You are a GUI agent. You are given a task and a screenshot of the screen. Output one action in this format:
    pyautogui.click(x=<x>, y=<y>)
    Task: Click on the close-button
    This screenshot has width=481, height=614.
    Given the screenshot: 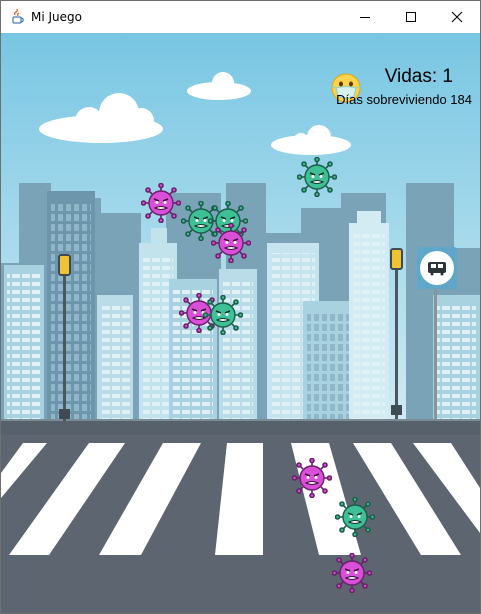 What is the action you would take?
    pyautogui.click(x=457, y=17)
    